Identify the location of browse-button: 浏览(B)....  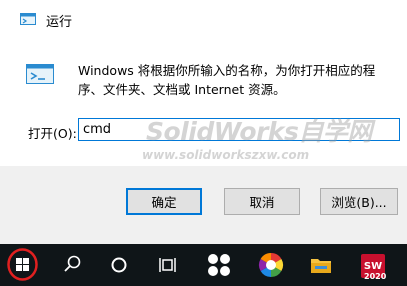
(359, 201).